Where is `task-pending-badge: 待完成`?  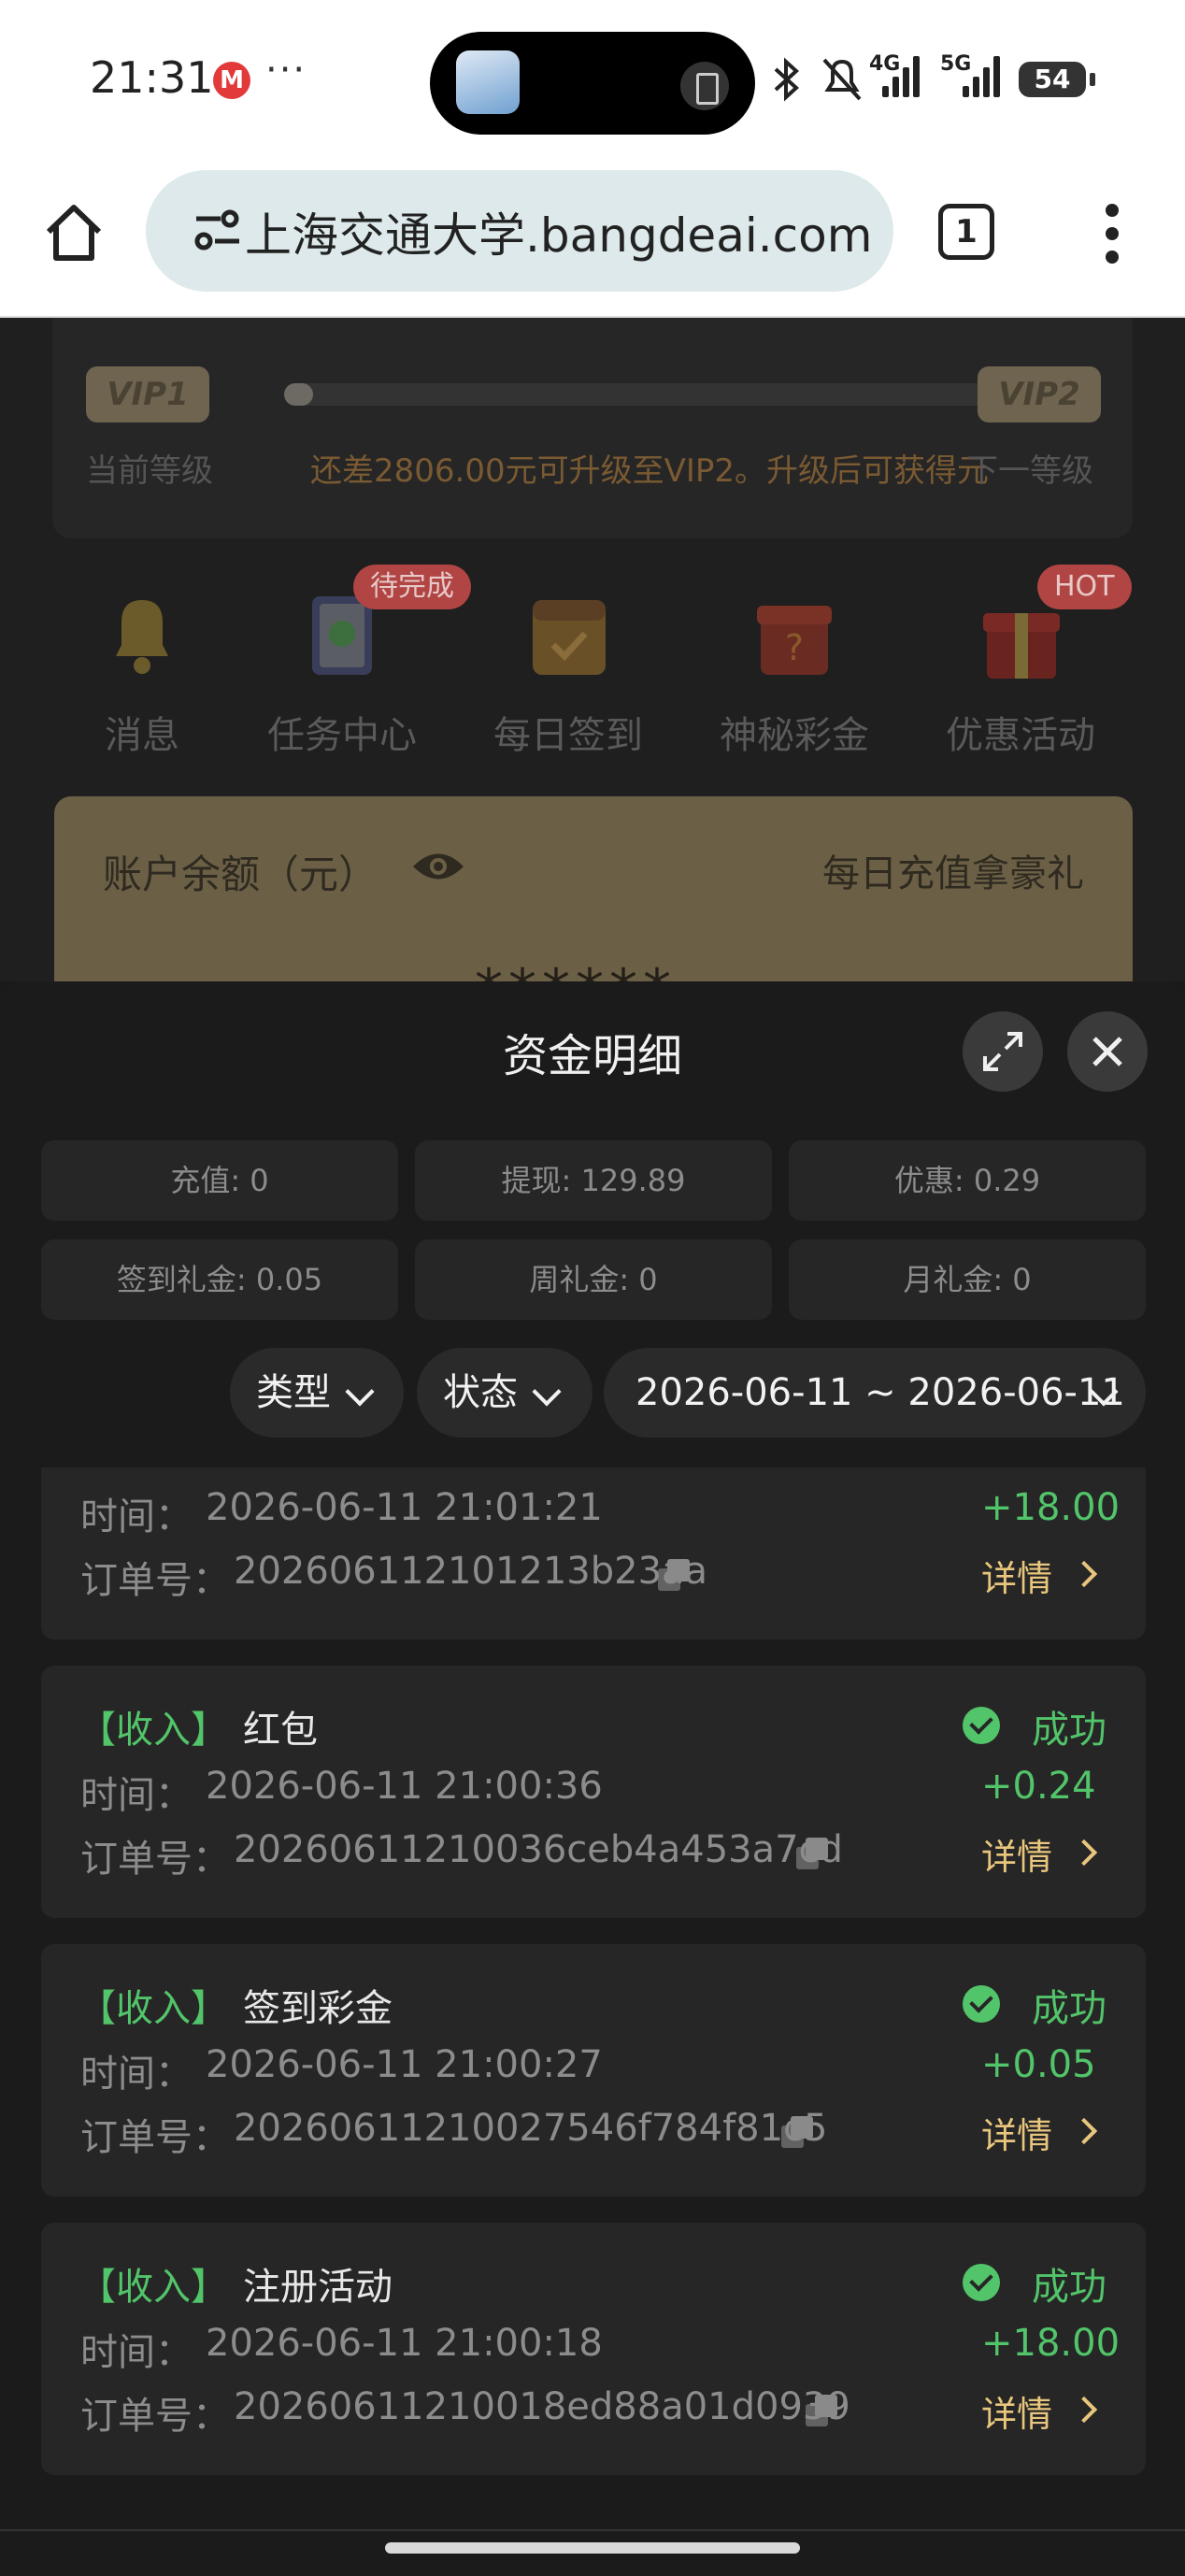 task-pending-badge: 待完成 is located at coordinates (412, 587).